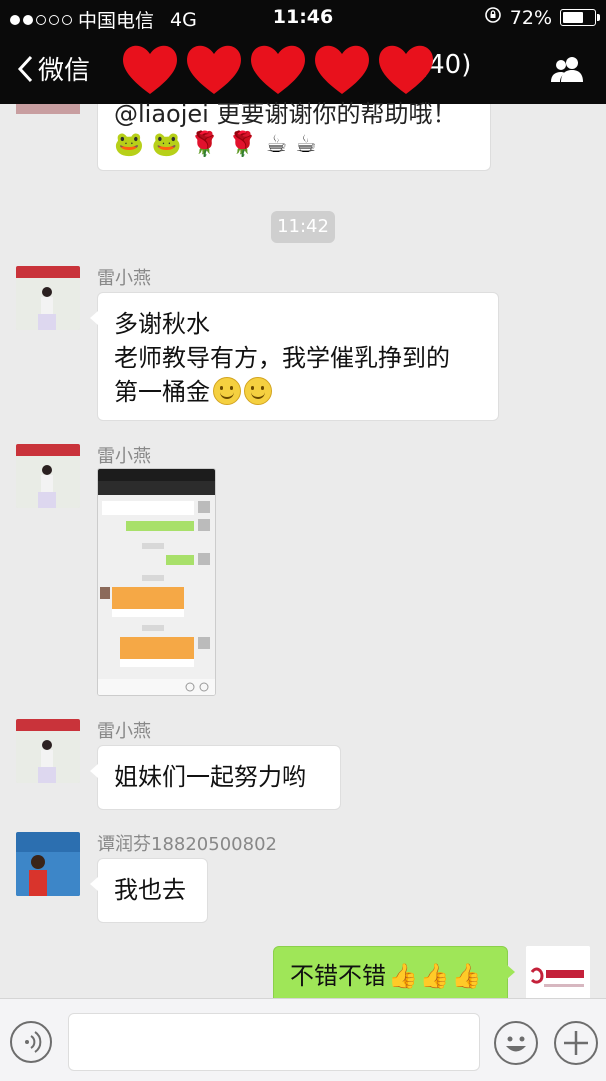  Describe the element at coordinates (25, 68) in the screenshot. I see `chevron-left-icon` at that location.